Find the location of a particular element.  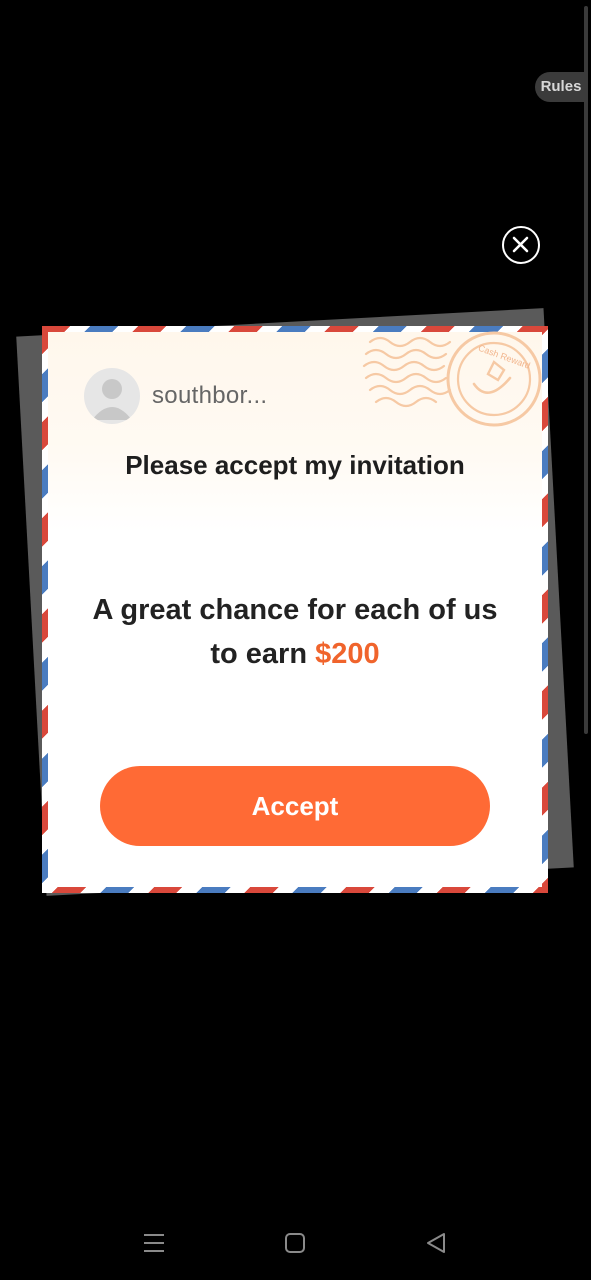

home-icon is located at coordinates (295, 1243).